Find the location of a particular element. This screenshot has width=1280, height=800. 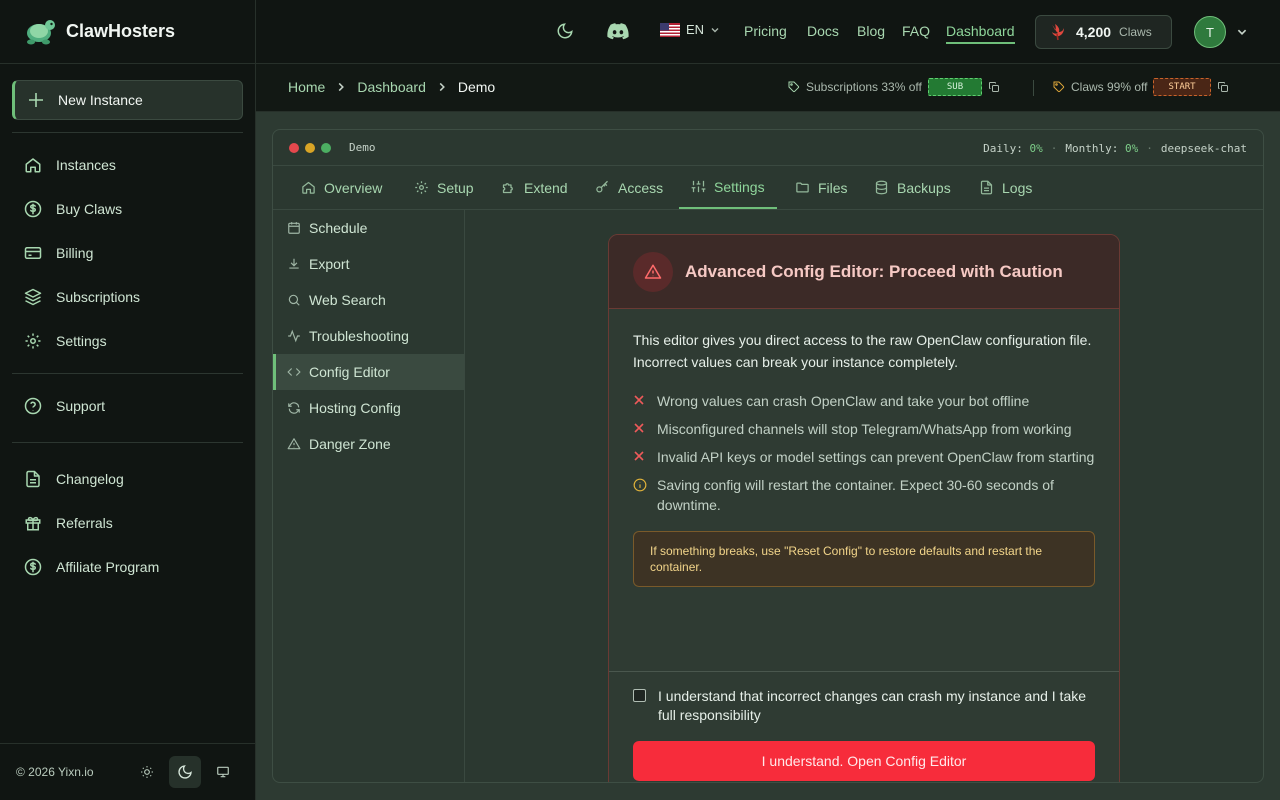

sidebar-item-label: Subscriptions is located at coordinates (98, 297).